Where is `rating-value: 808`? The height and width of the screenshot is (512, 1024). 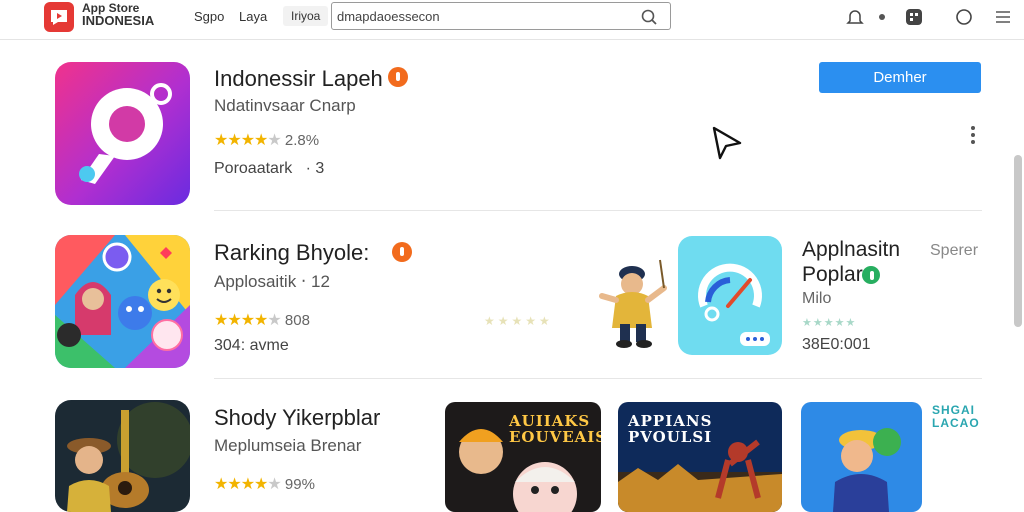 rating-value: 808 is located at coordinates (297, 320).